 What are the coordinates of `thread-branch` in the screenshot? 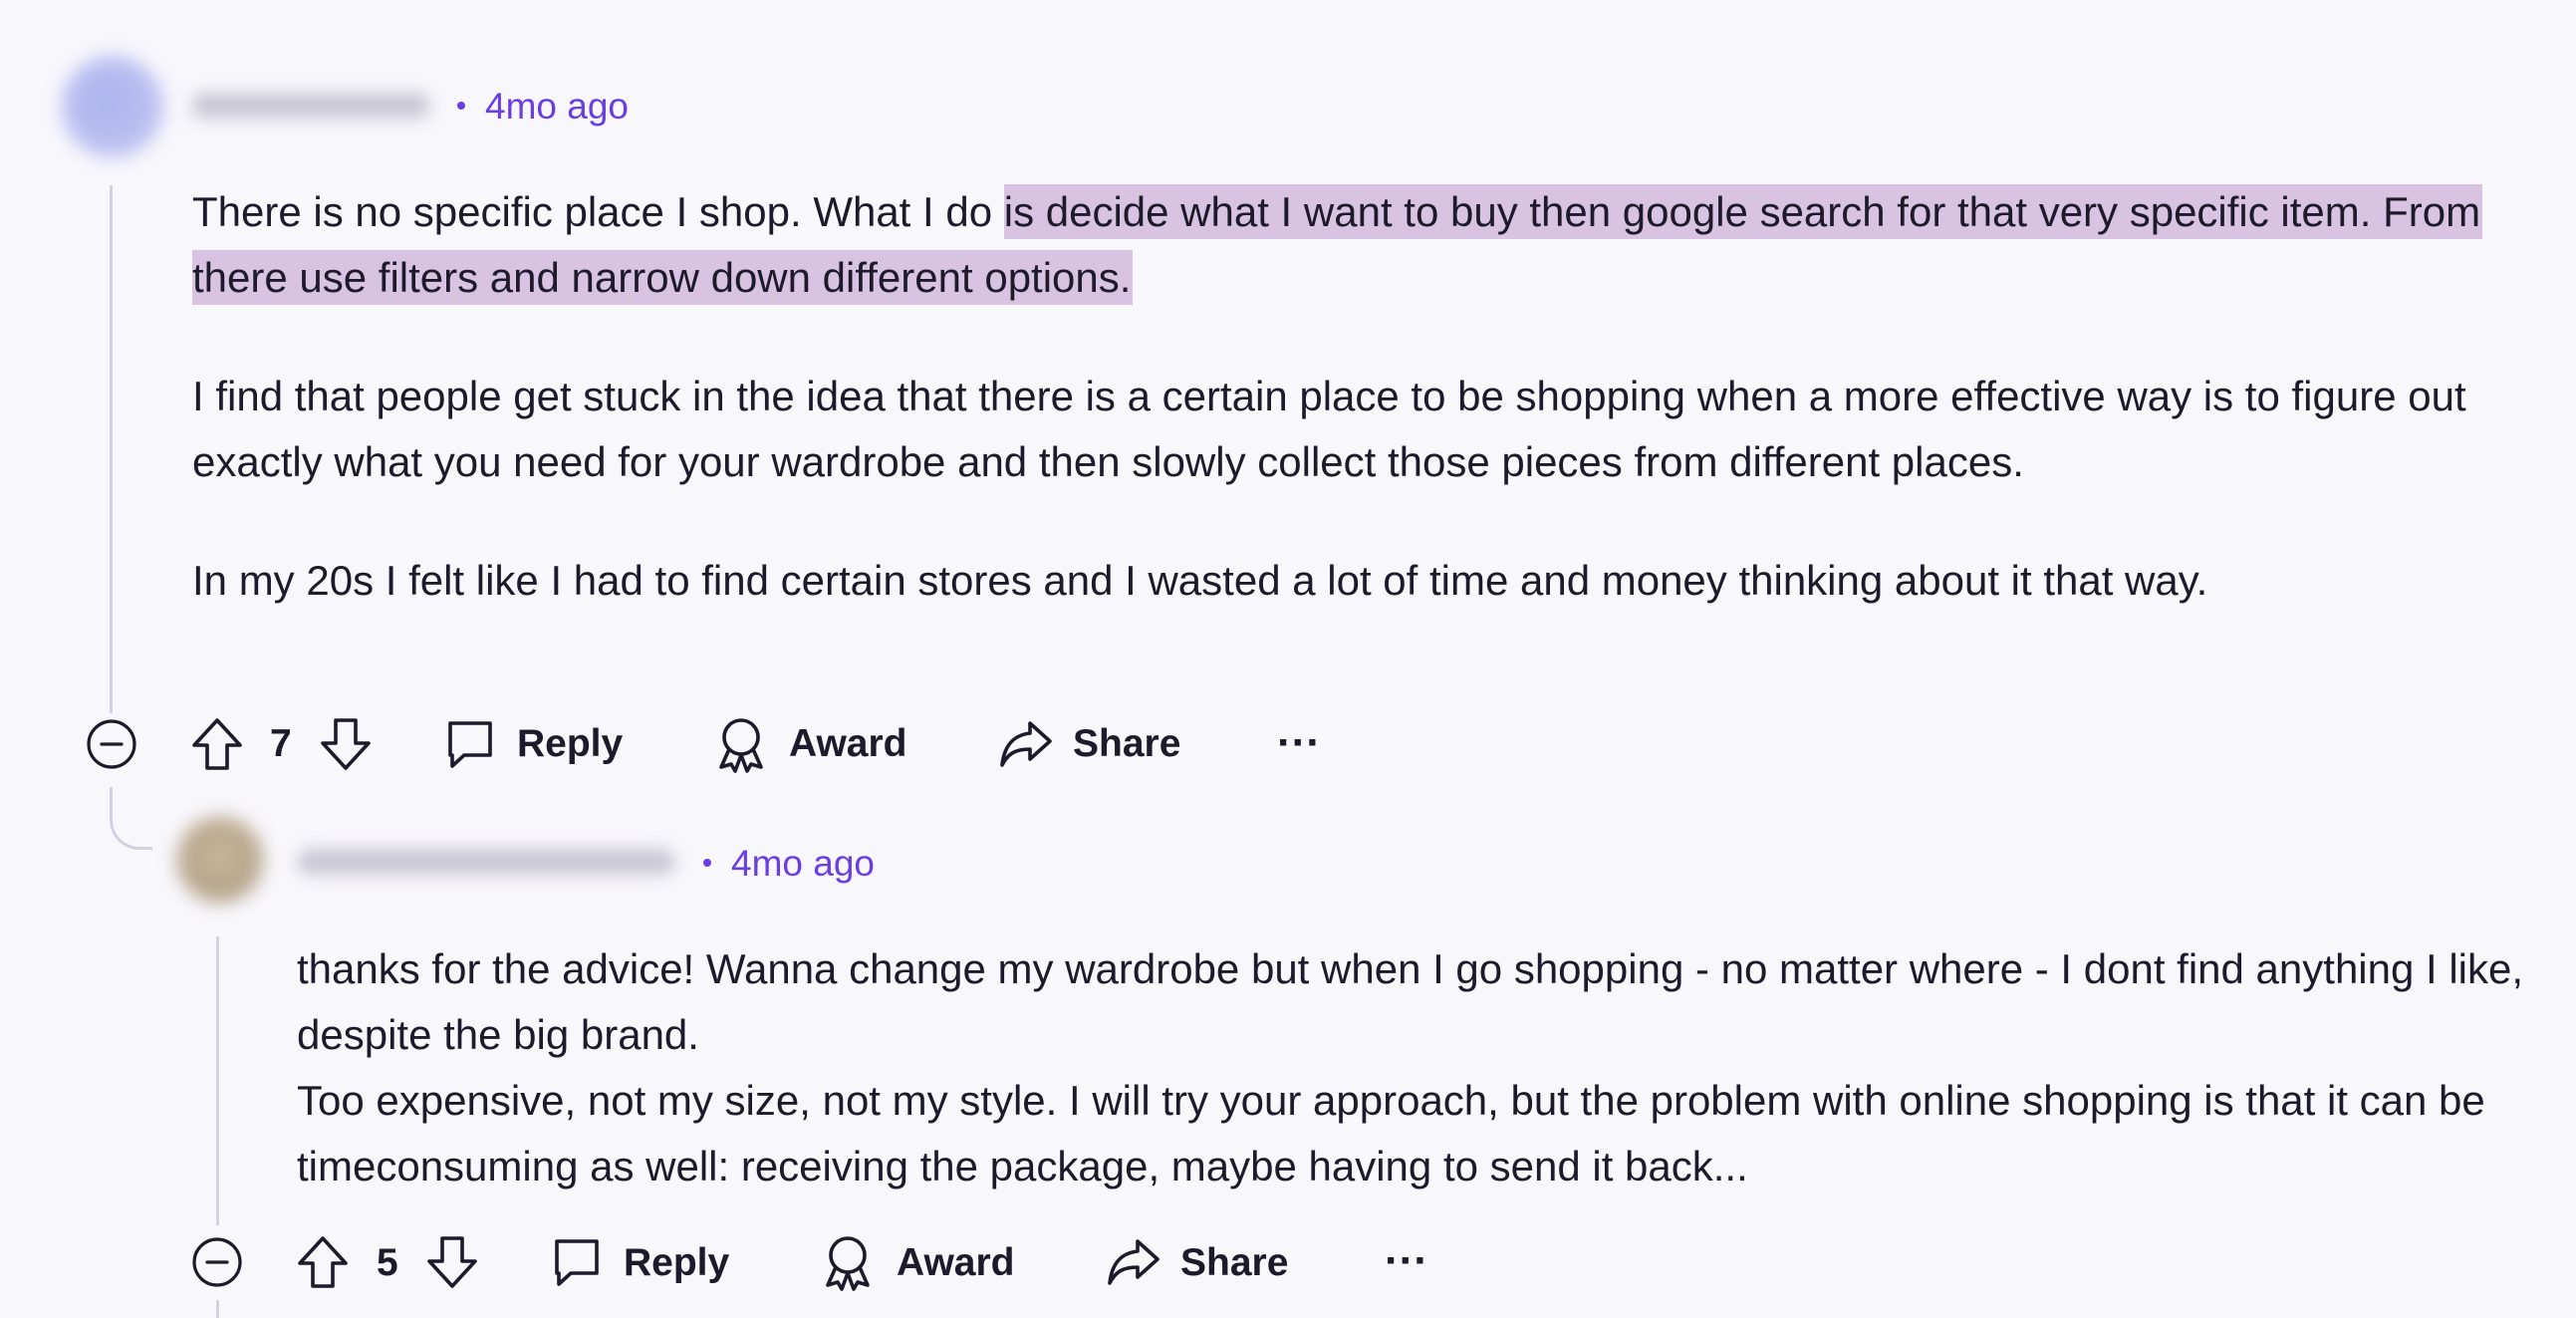 It's located at (131, 819).